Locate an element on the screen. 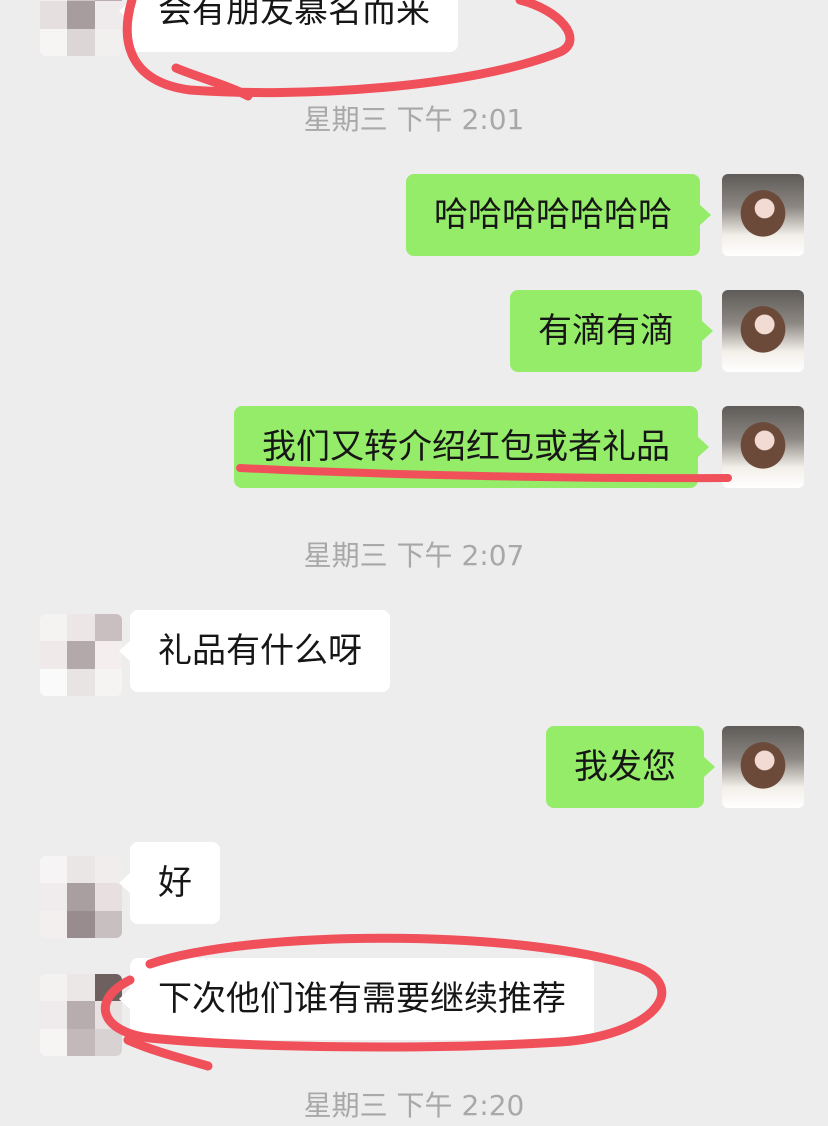  message-bubble: 会有朋友慕名而来 is located at coordinates (288, 26).